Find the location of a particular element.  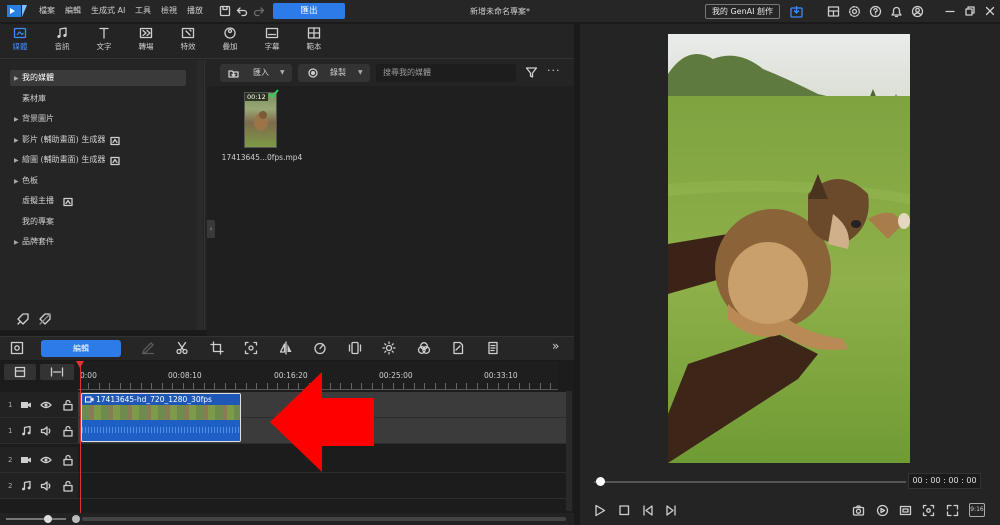

undo-icon is located at coordinates (242, 11).